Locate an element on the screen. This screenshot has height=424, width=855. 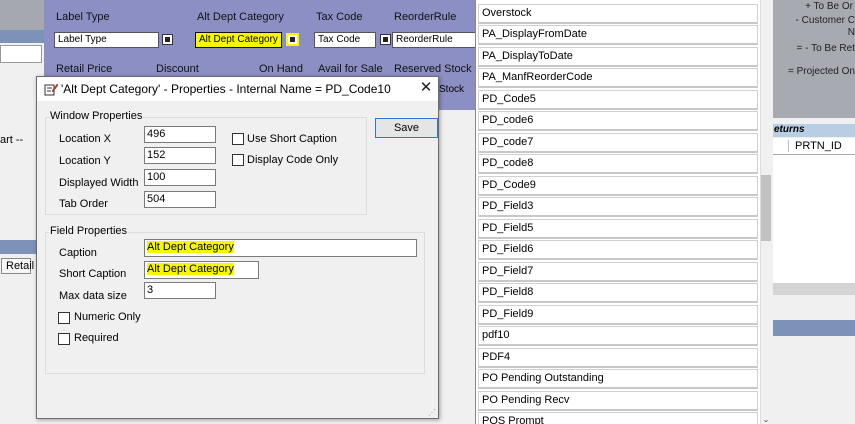
list-item: PD_Code5 is located at coordinates (618, 100).